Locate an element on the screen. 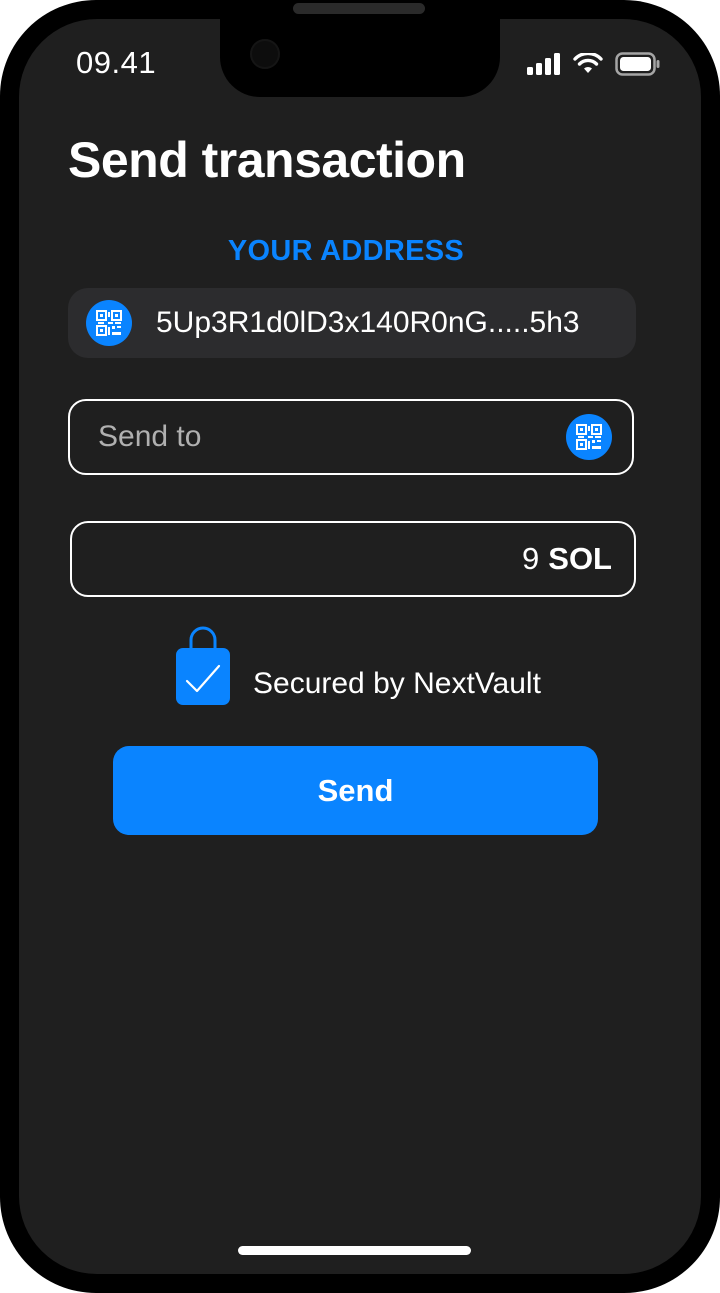 The height and width of the screenshot is (1293, 720). send-to-field is located at coordinates (351, 437).